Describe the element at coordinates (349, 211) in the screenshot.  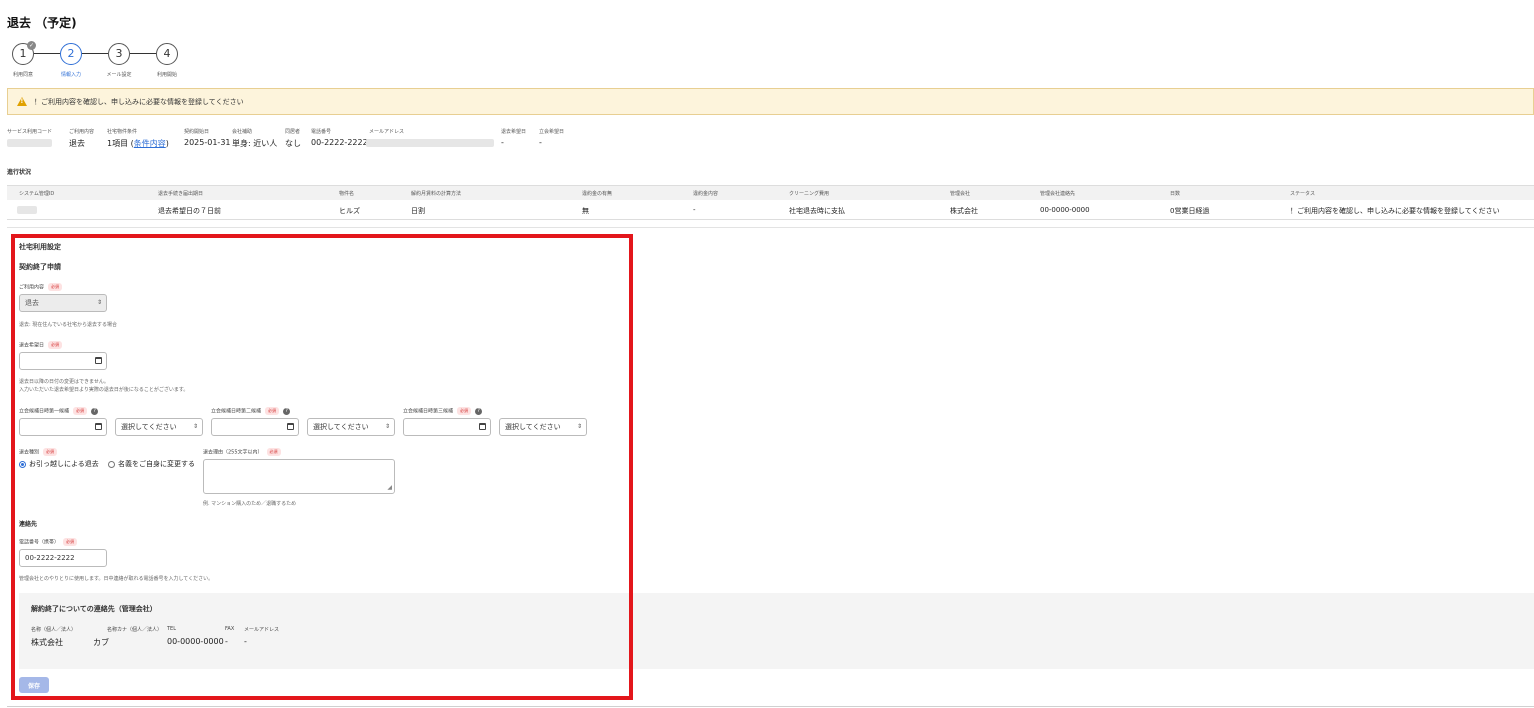
I see `table-cell: ヒルズ` at that location.